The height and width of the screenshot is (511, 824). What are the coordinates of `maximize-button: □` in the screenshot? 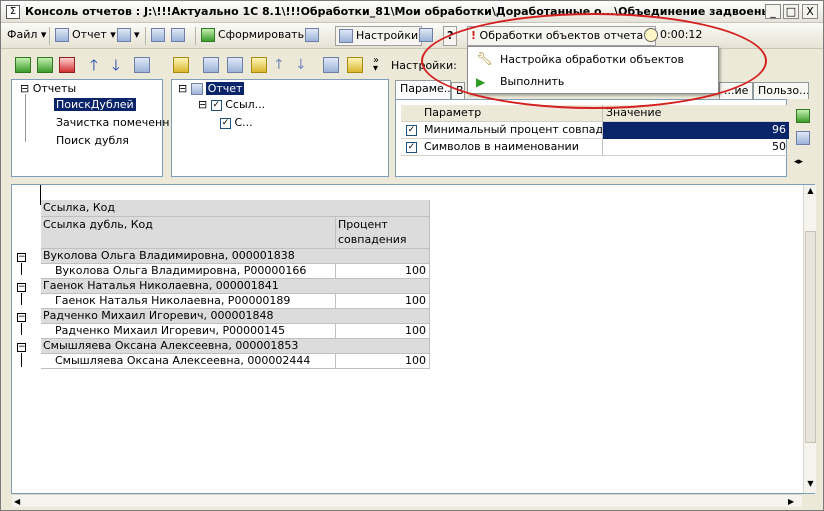 It's located at (791, 11).